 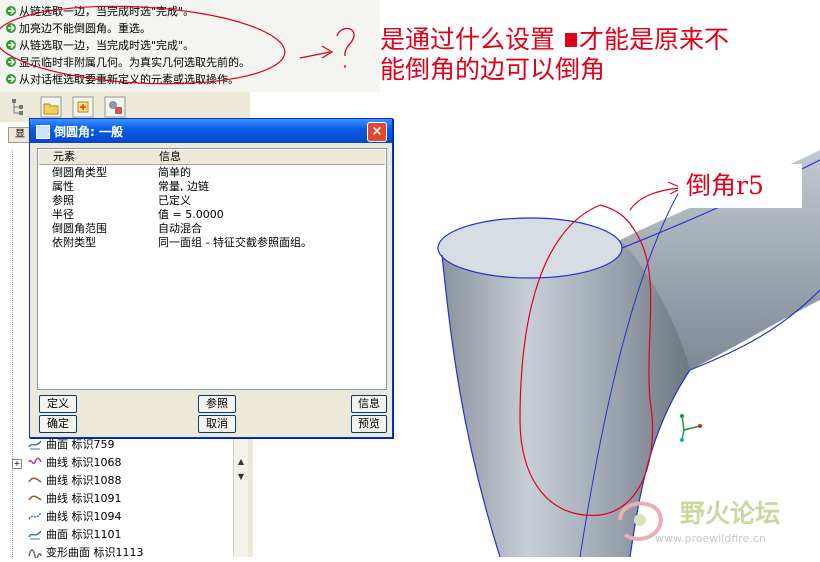 I want to click on arrow-to-note-icon, so click(x=656, y=196).